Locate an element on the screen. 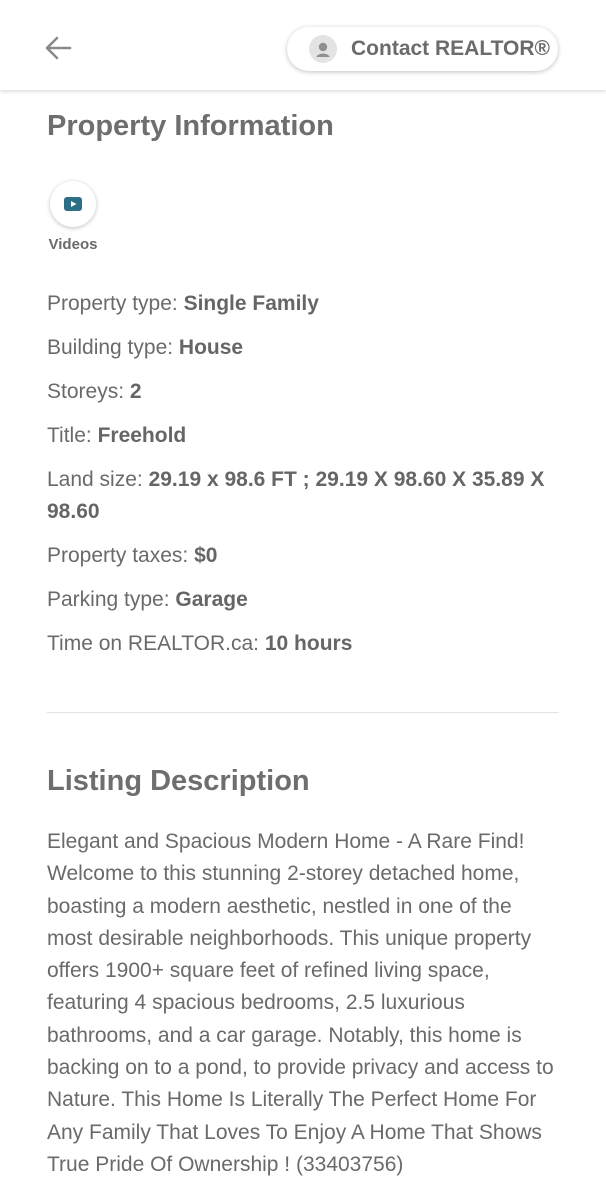 Image resolution: width=606 pixels, height=1200 pixels. detail-value: $0 is located at coordinates (206, 555).